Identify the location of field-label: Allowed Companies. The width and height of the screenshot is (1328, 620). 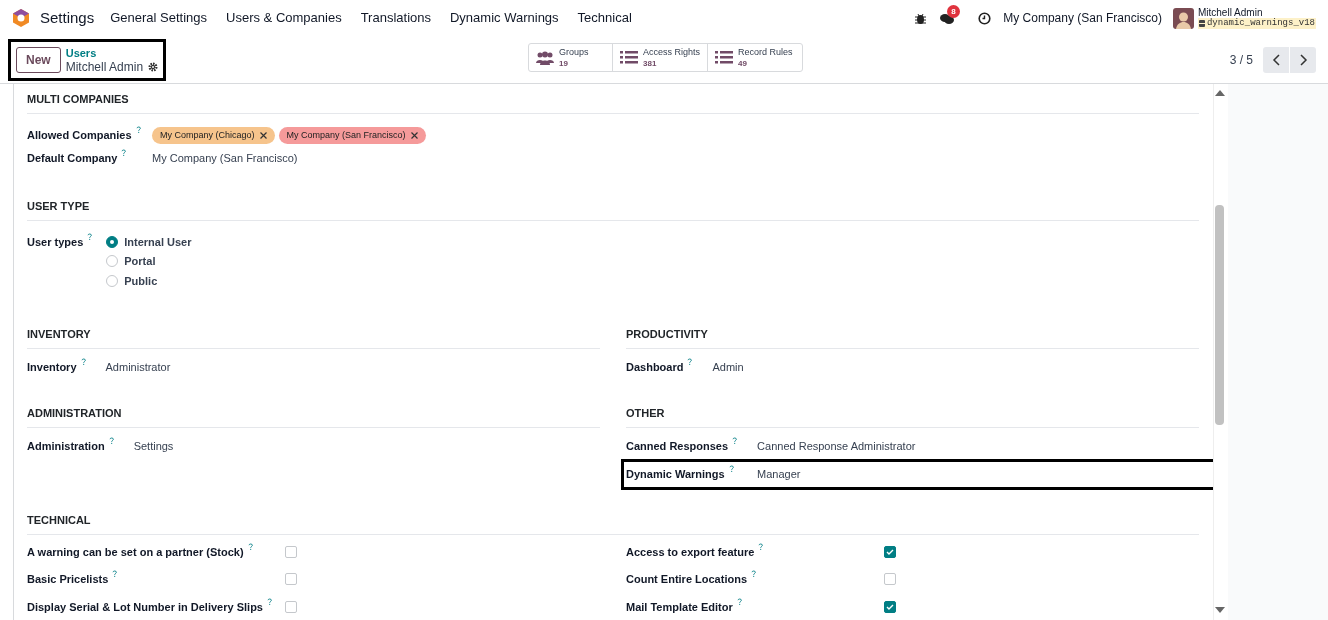
(79, 136).